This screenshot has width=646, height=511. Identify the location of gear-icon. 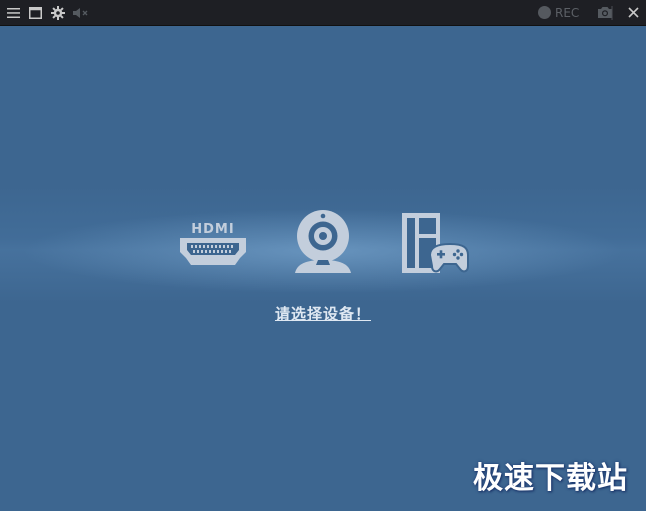
(58, 12).